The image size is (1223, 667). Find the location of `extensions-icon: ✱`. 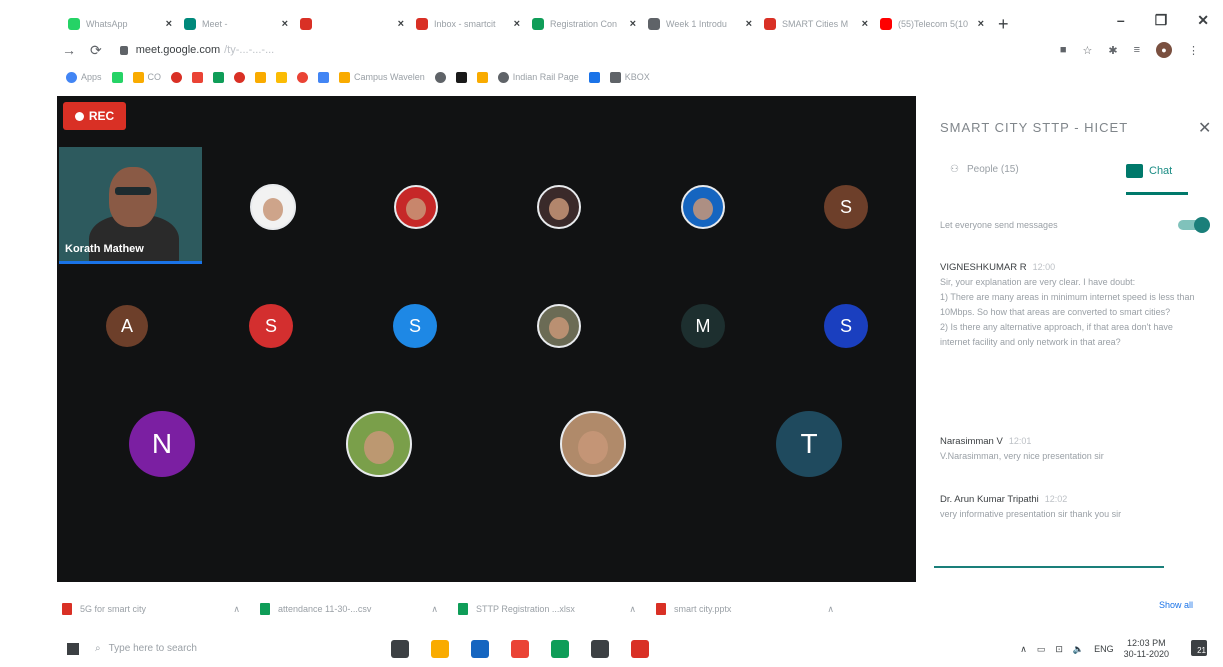

extensions-icon: ✱ is located at coordinates (1112, 50).